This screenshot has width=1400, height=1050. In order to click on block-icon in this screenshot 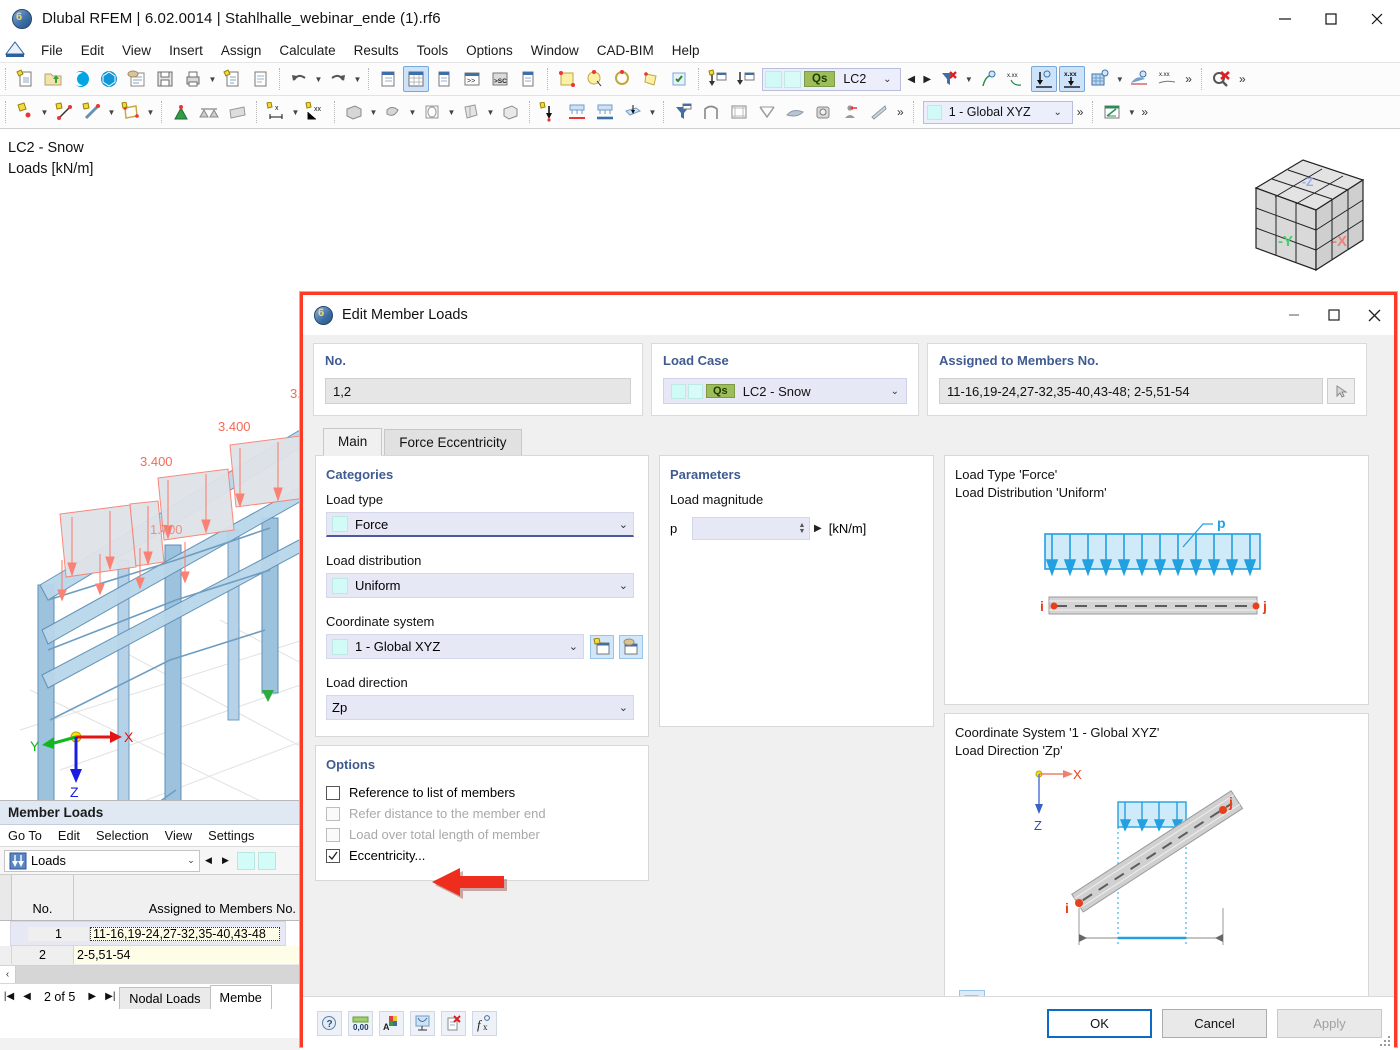, I will do `click(510, 112)`.